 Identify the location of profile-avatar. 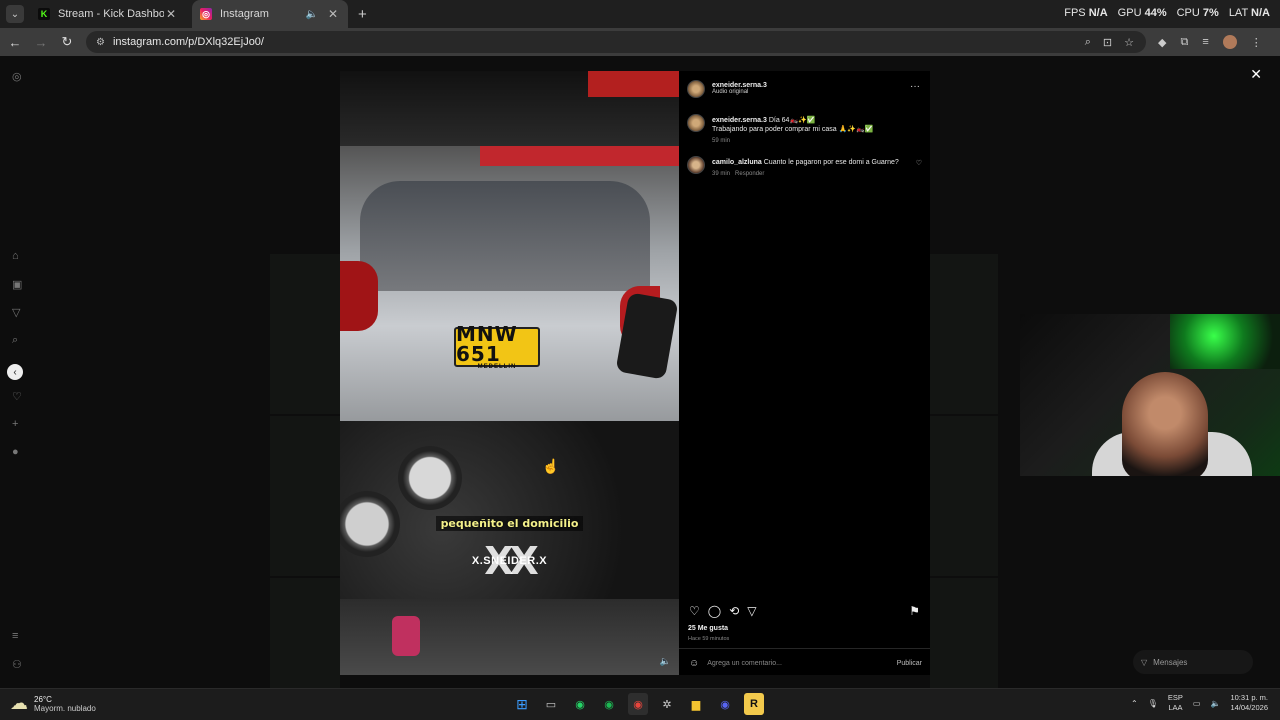
(1229, 42).